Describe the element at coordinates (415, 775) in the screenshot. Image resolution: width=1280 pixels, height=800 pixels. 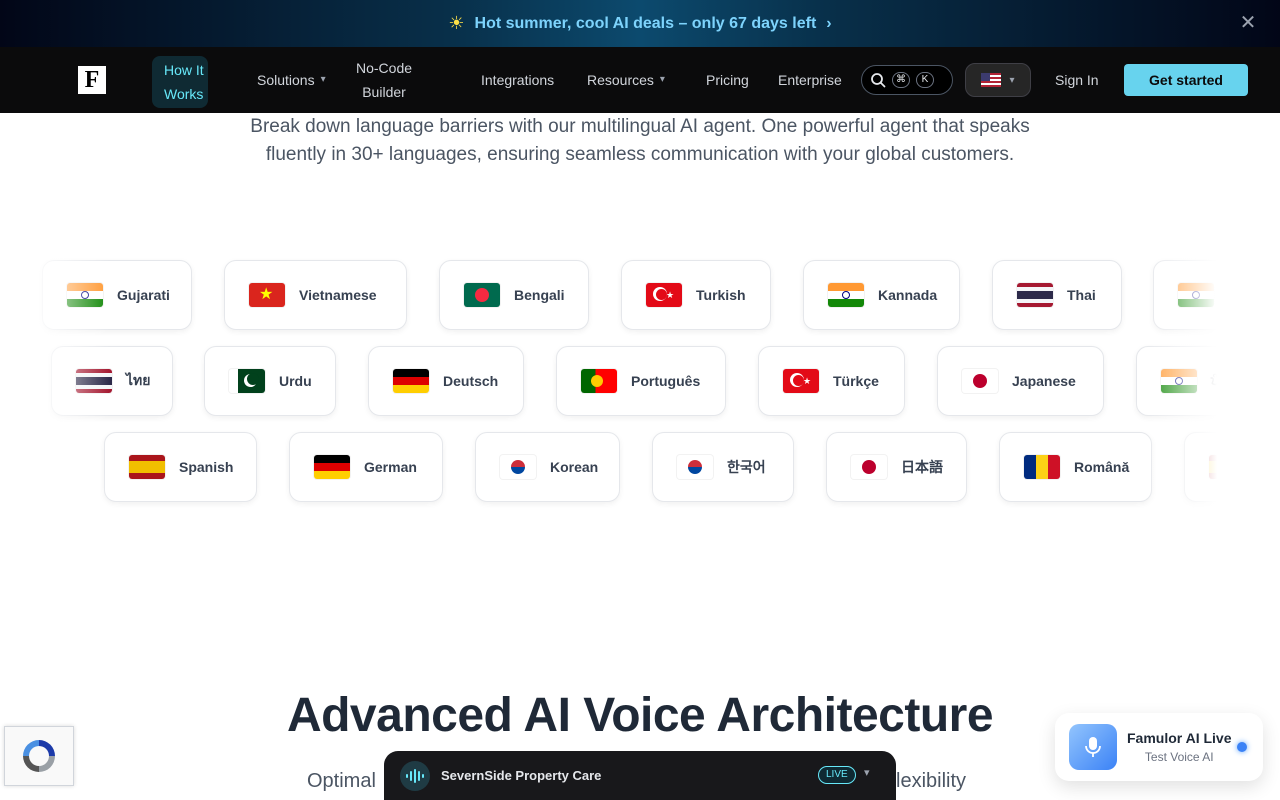
I see `audio-wave-icon` at that location.